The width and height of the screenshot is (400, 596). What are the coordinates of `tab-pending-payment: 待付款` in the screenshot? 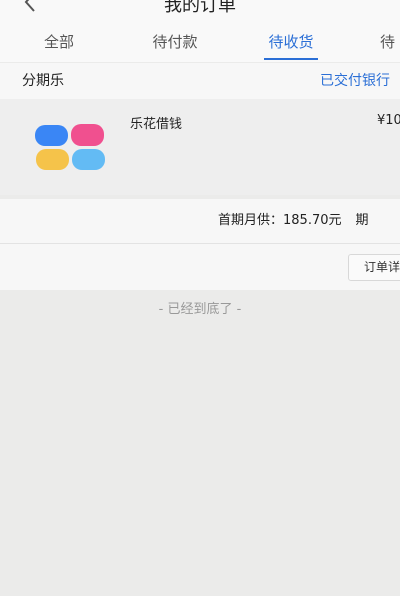 It's located at (175, 42).